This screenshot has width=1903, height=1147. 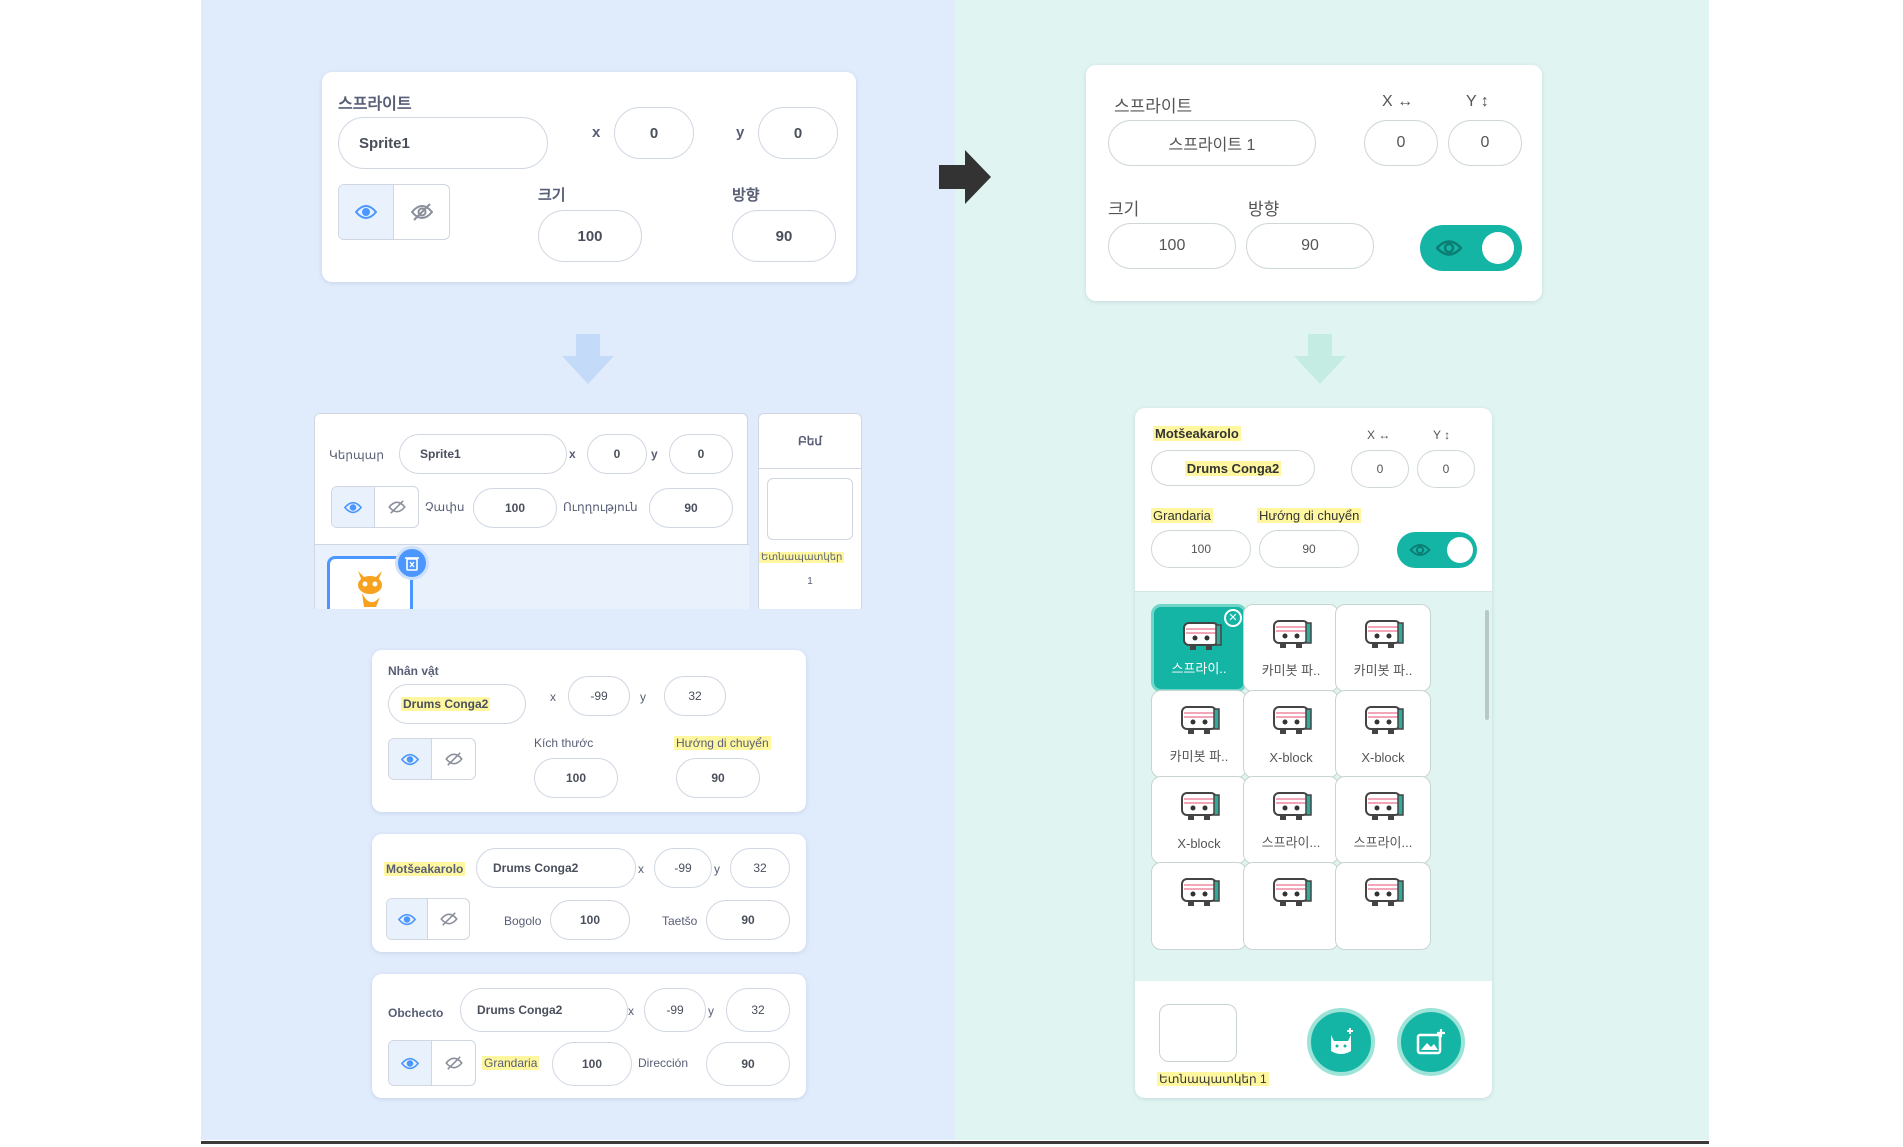 I want to click on sprite-info-panel-redesign: 스프라이트 스프라이트 1 X ↔ 0 Y ↕ 0 크기 100 방향 90, so click(x=1314, y=183).